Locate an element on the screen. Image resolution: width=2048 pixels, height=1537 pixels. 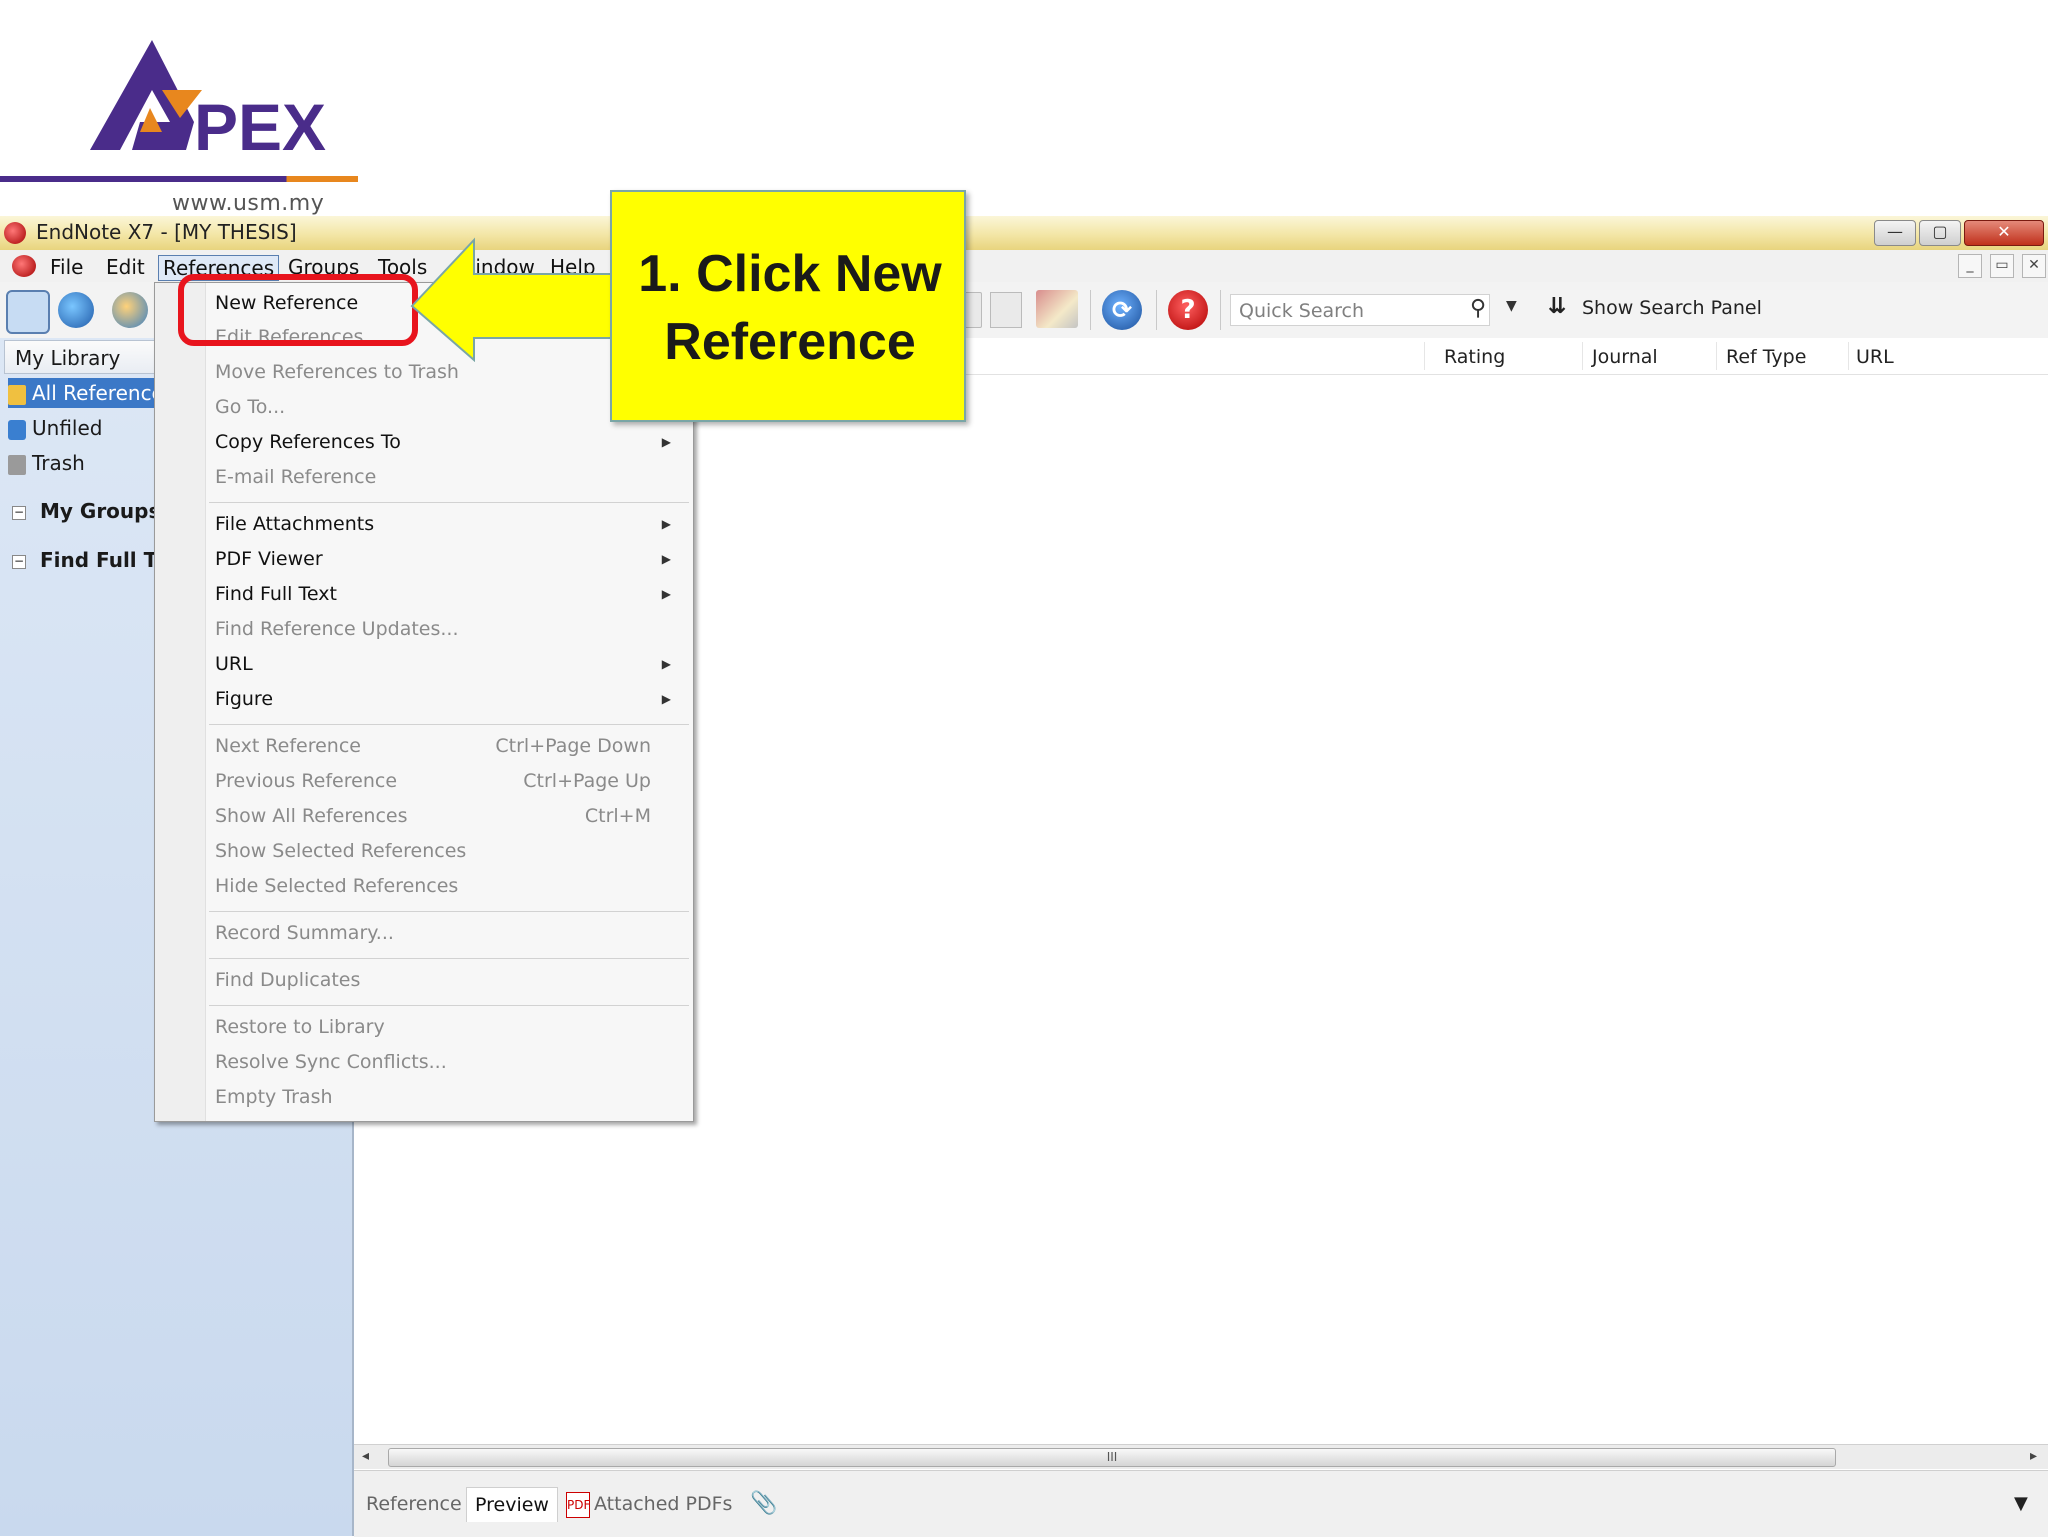
tab-label: Attached PDFs is located at coordinates (663, 1504).